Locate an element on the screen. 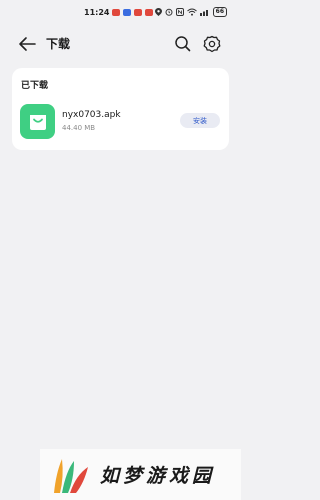  shopping-bag-glyph is located at coordinates (37, 122).